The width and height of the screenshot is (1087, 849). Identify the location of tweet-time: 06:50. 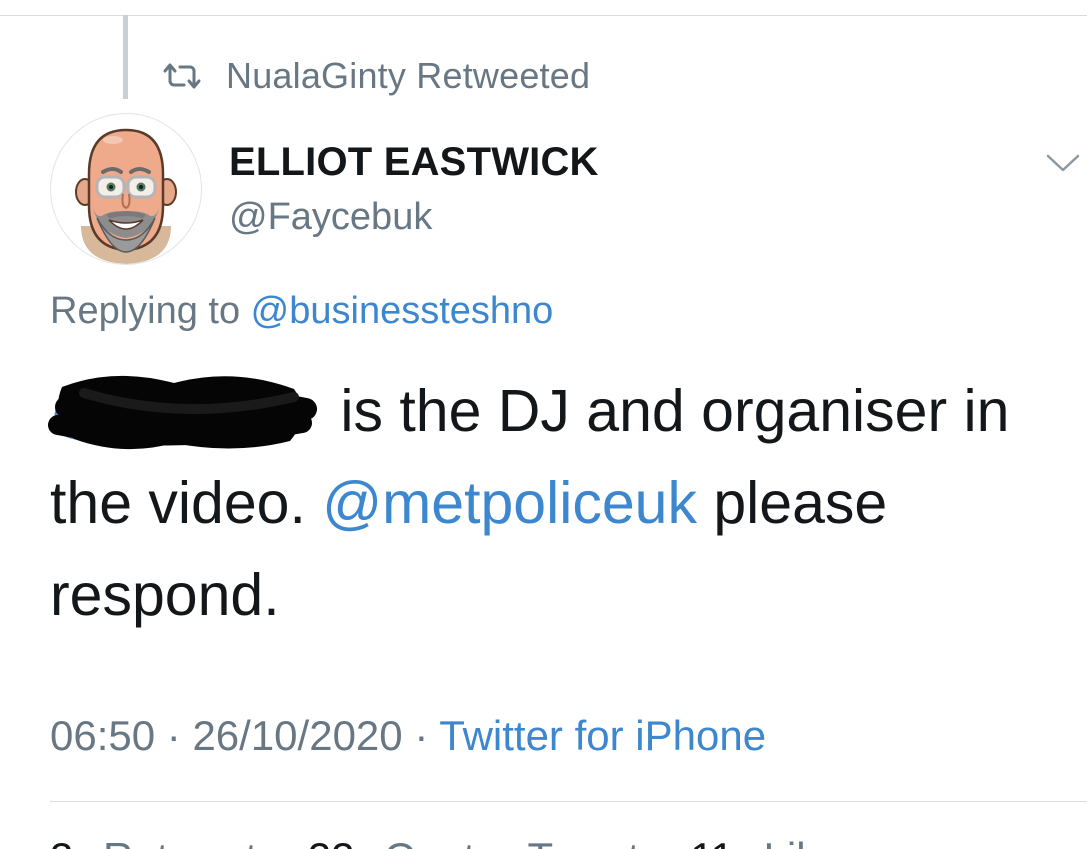
(103, 735).